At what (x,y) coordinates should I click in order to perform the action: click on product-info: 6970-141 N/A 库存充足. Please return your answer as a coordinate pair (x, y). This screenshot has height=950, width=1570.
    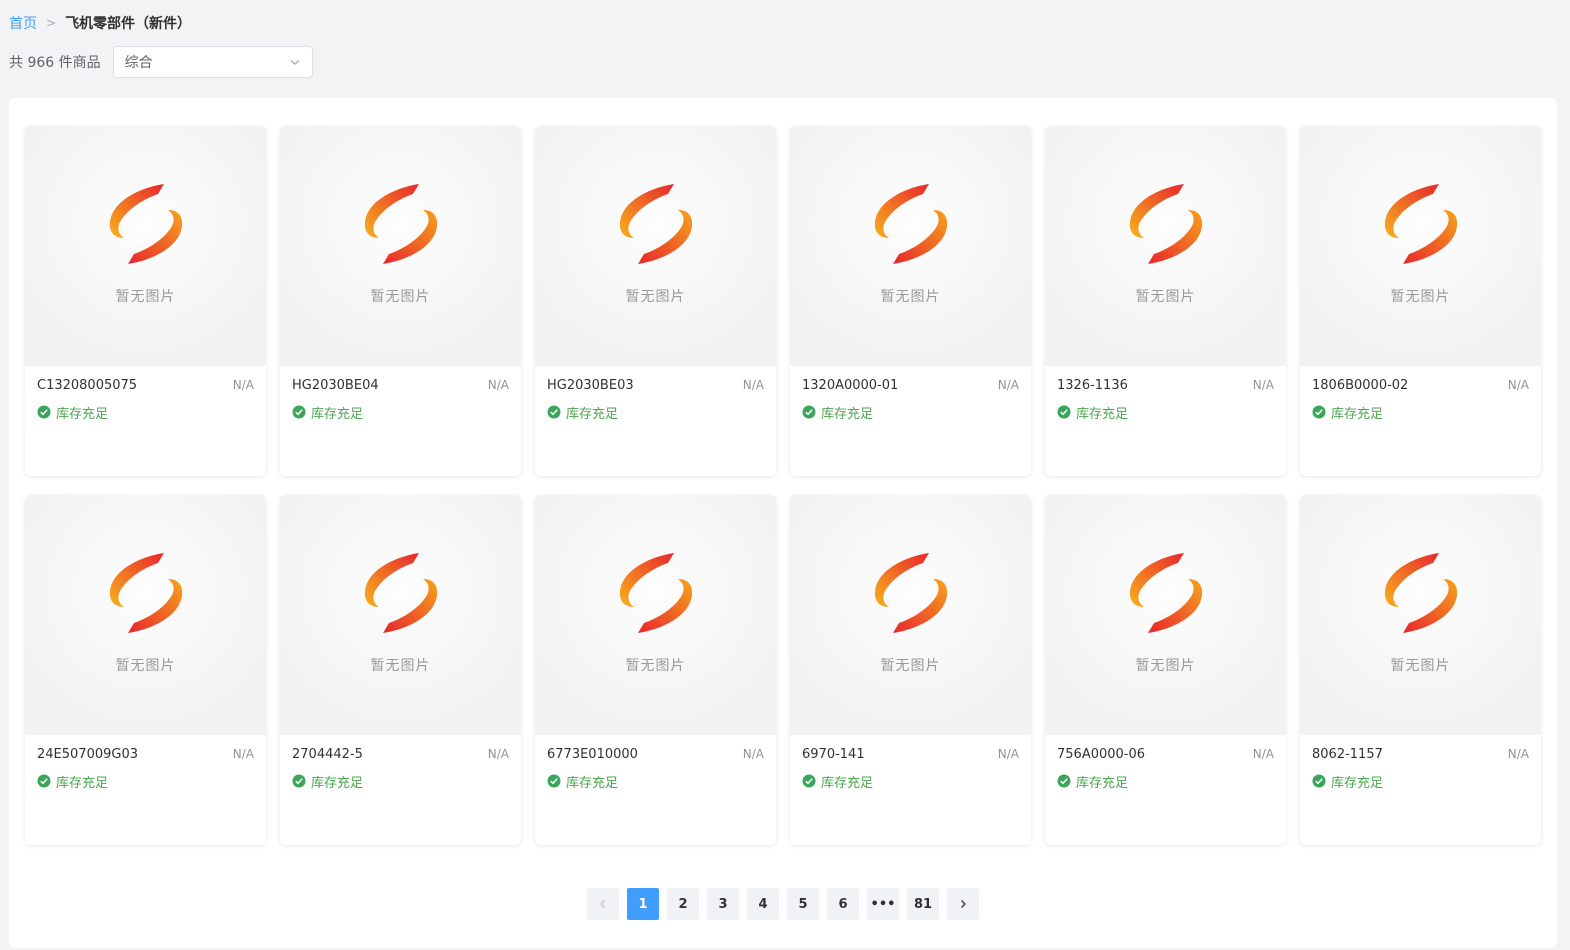
    Looking at the image, I should click on (910, 763).